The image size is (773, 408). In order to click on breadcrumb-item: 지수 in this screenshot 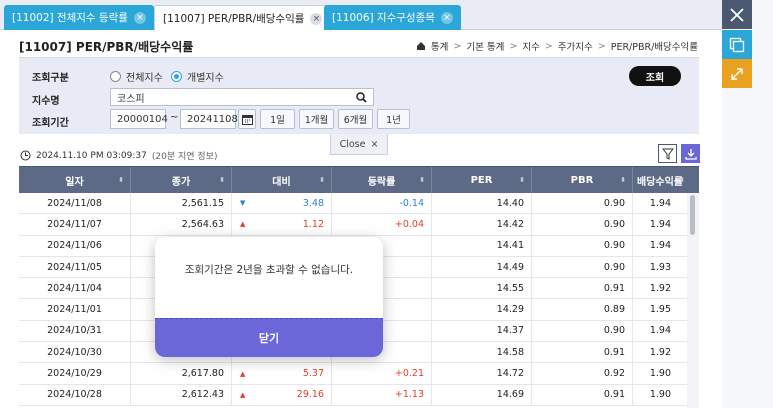, I will do `click(530, 46)`.